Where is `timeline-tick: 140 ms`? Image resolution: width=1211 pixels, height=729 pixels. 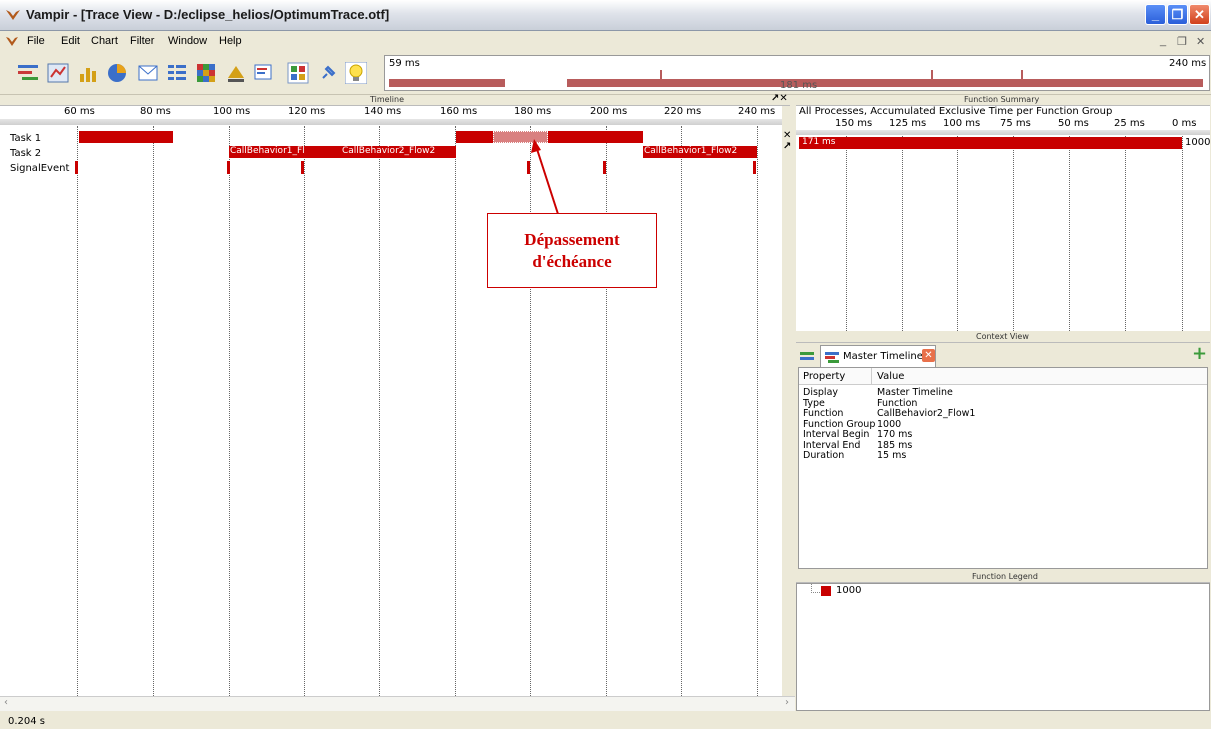 timeline-tick: 140 ms is located at coordinates (383, 111).